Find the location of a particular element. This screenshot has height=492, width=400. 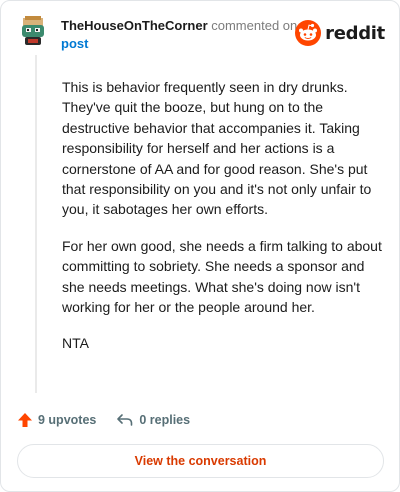

reddit-logo: reddit is located at coordinates (340, 33).